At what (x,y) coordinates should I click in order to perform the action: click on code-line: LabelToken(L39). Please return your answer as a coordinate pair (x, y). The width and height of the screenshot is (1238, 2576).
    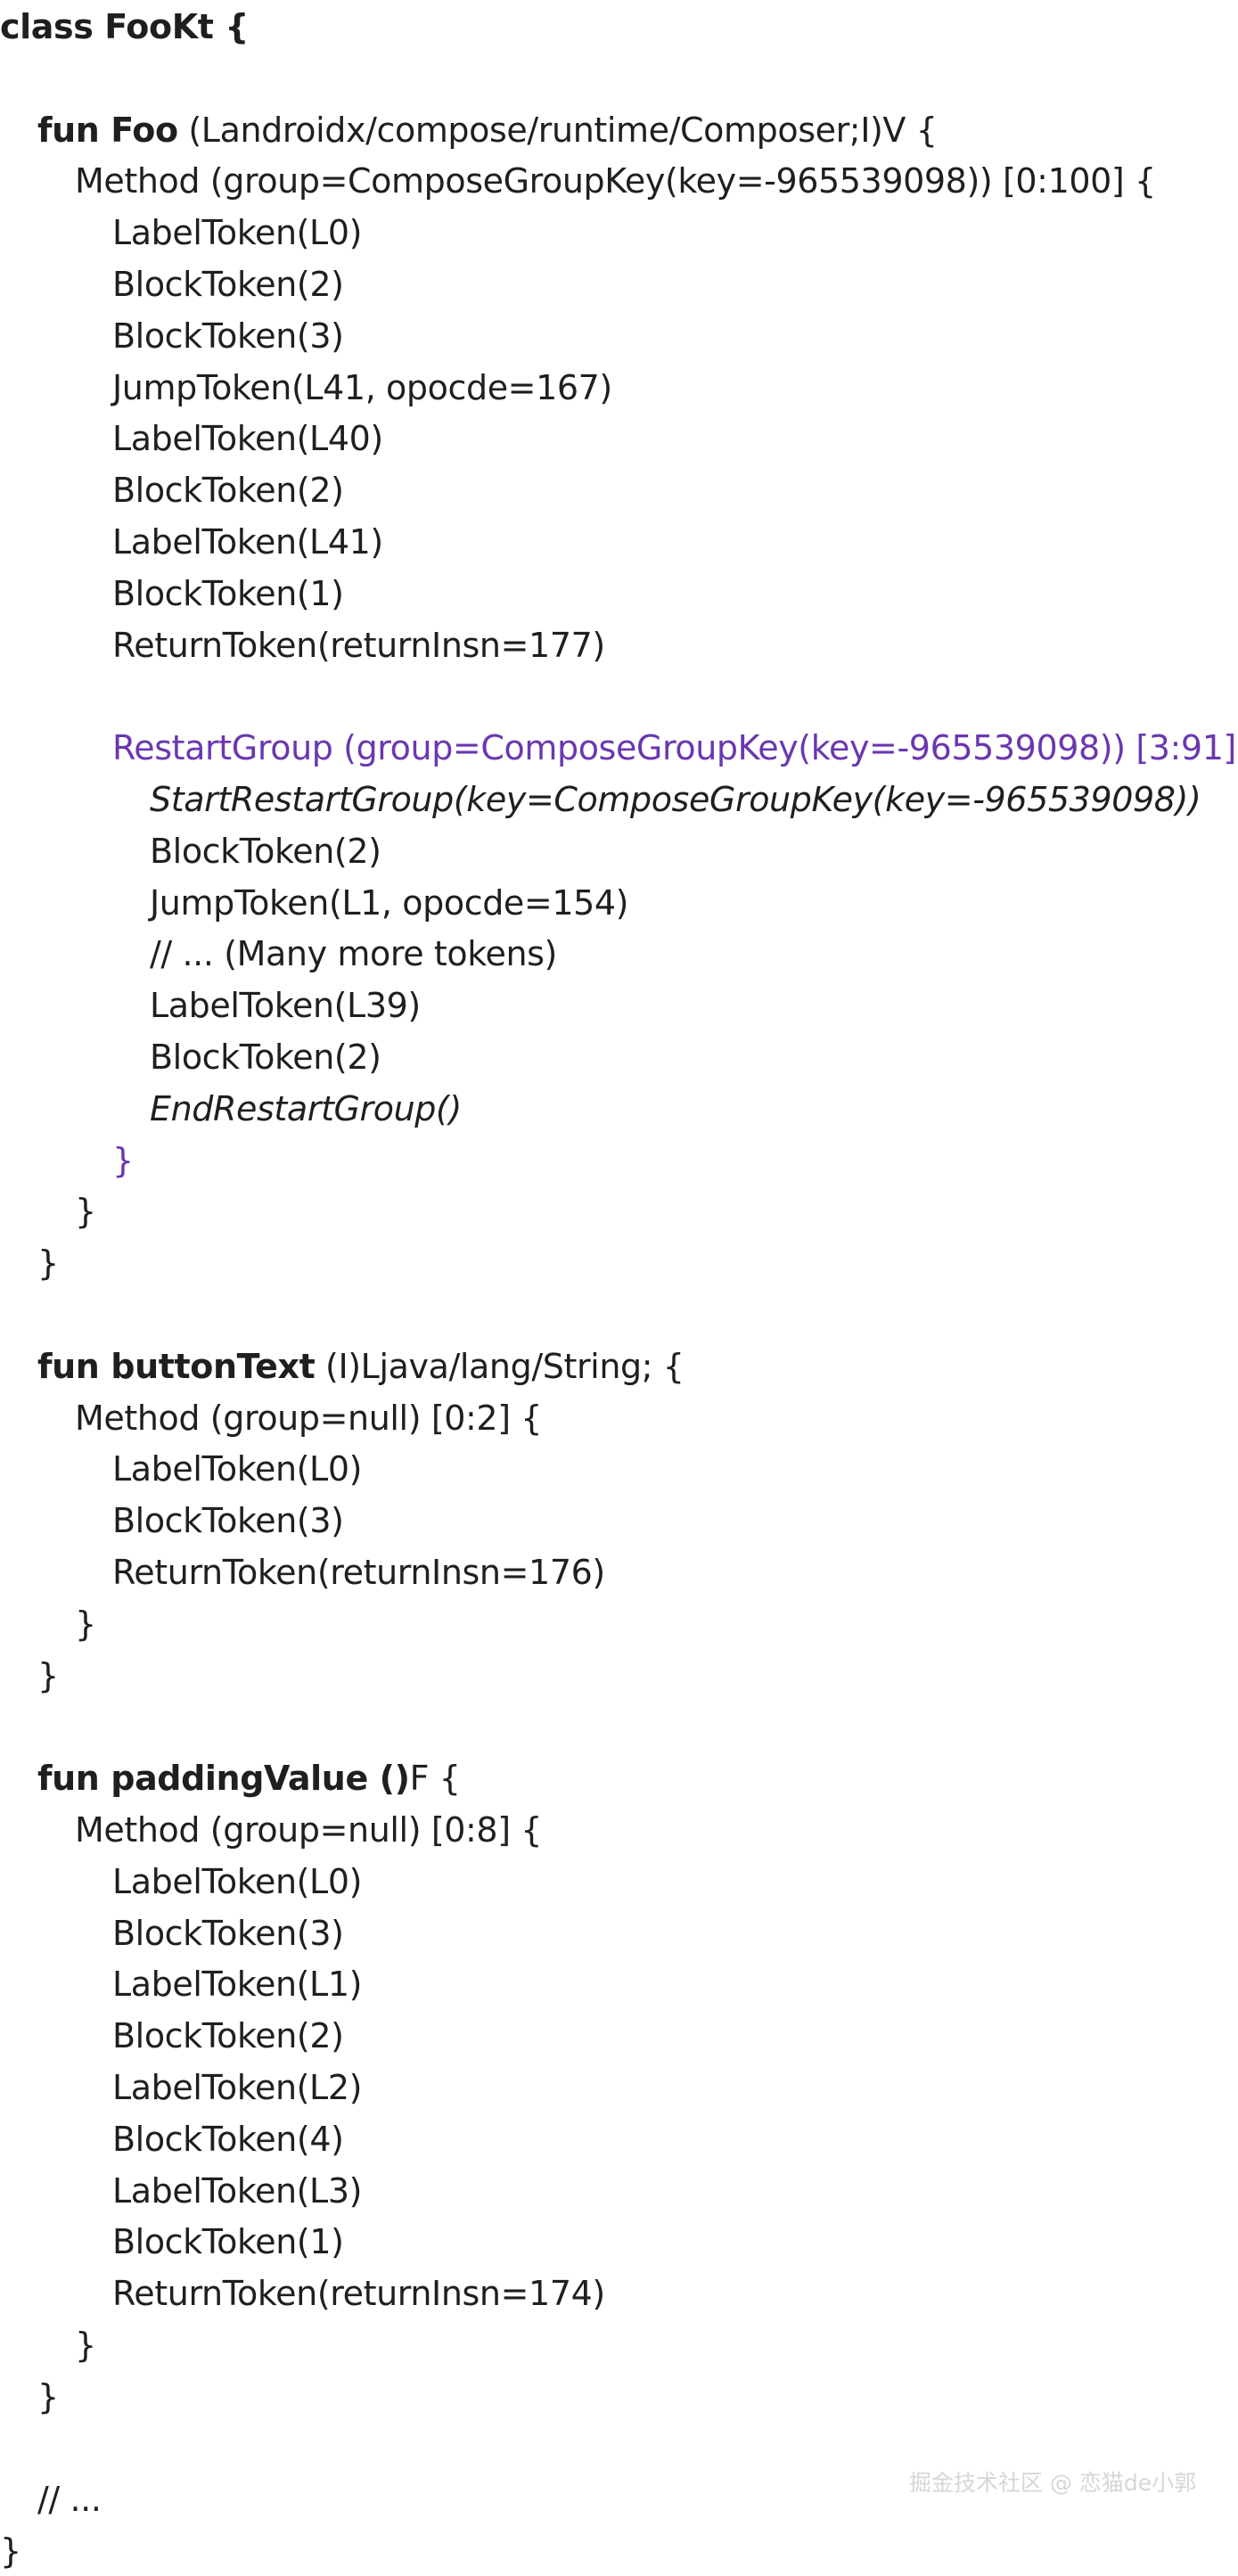
    Looking at the image, I should click on (285, 1005).